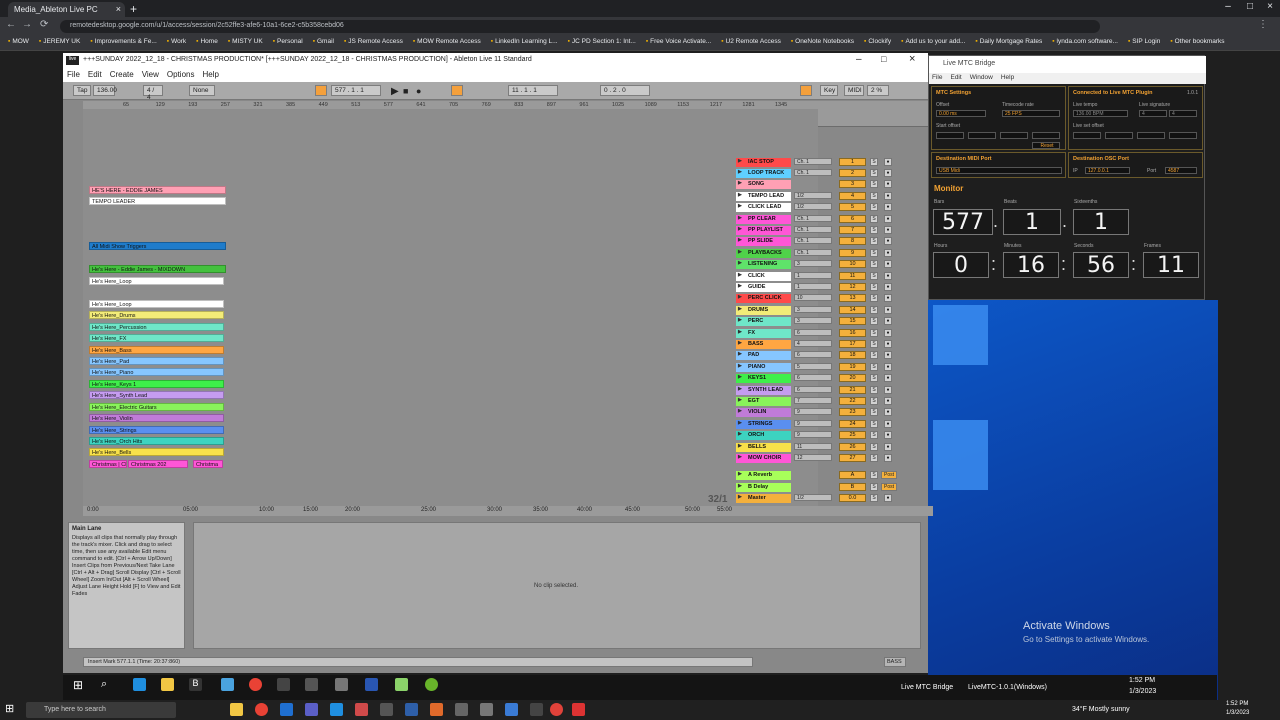 This screenshot has height=720, width=1280. What do you see at coordinates (763, 264) in the screenshot?
I see `track-name: LISTENING` at bounding box center [763, 264].